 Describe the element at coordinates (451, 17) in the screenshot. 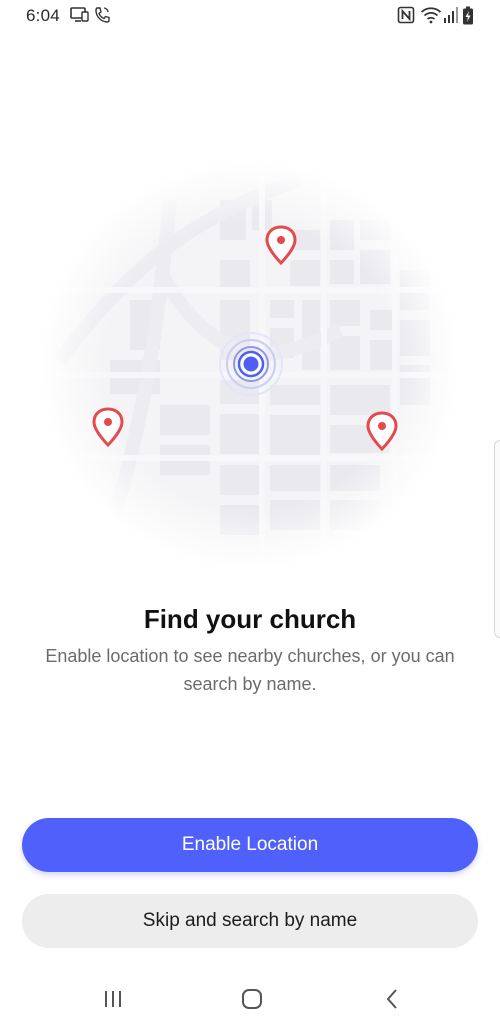

I see `signal-icon` at that location.